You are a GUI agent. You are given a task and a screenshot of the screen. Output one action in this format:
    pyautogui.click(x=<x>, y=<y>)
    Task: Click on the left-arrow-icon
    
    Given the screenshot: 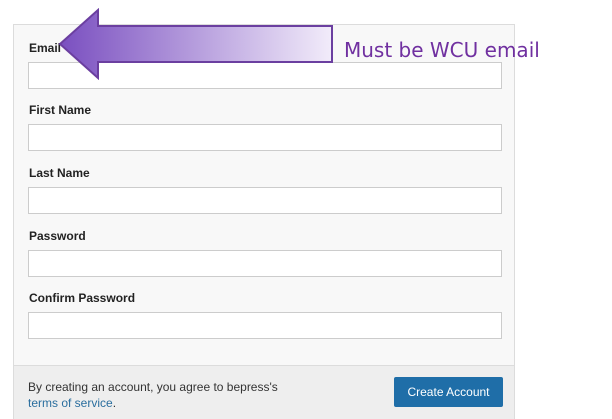 What is the action you would take?
    pyautogui.click(x=195, y=44)
    